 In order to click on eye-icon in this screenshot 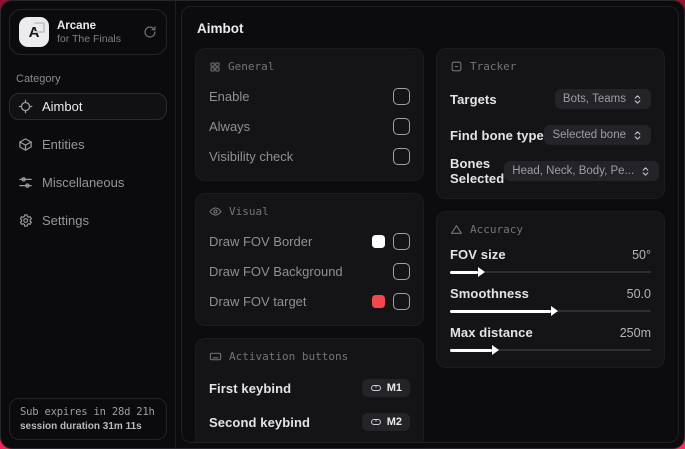, I will do `click(215, 211)`.